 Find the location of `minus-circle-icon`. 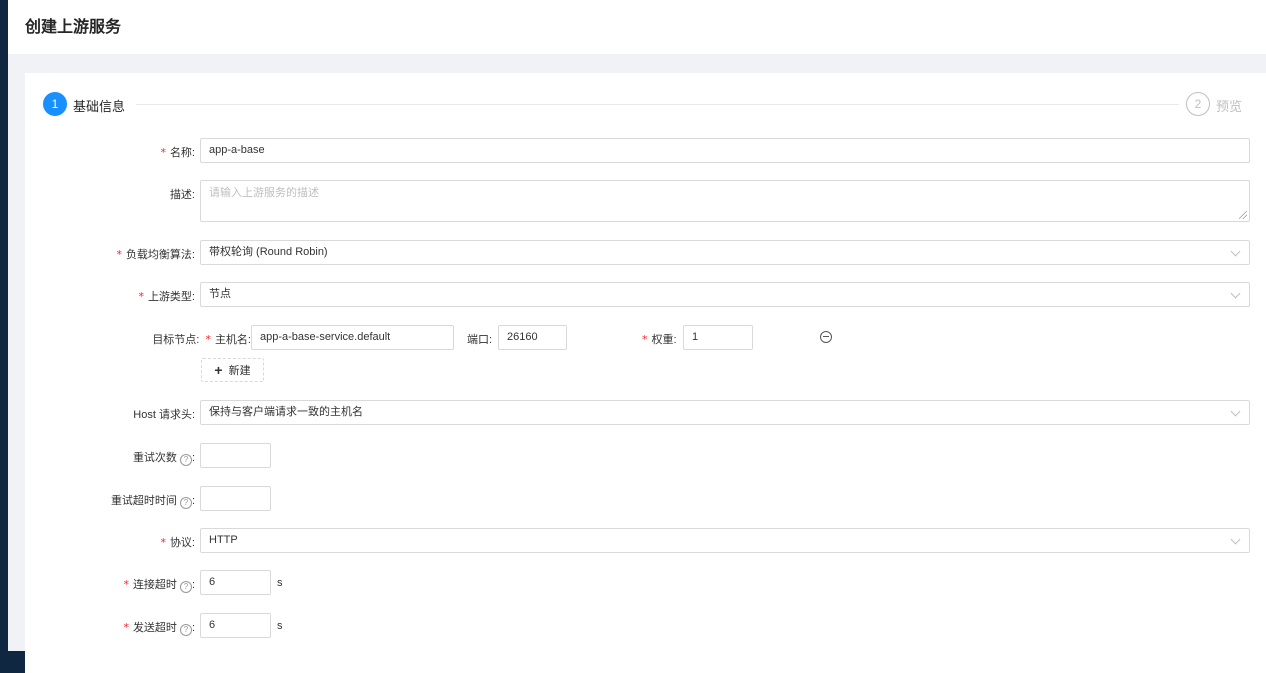

minus-circle-icon is located at coordinates (826, 337).